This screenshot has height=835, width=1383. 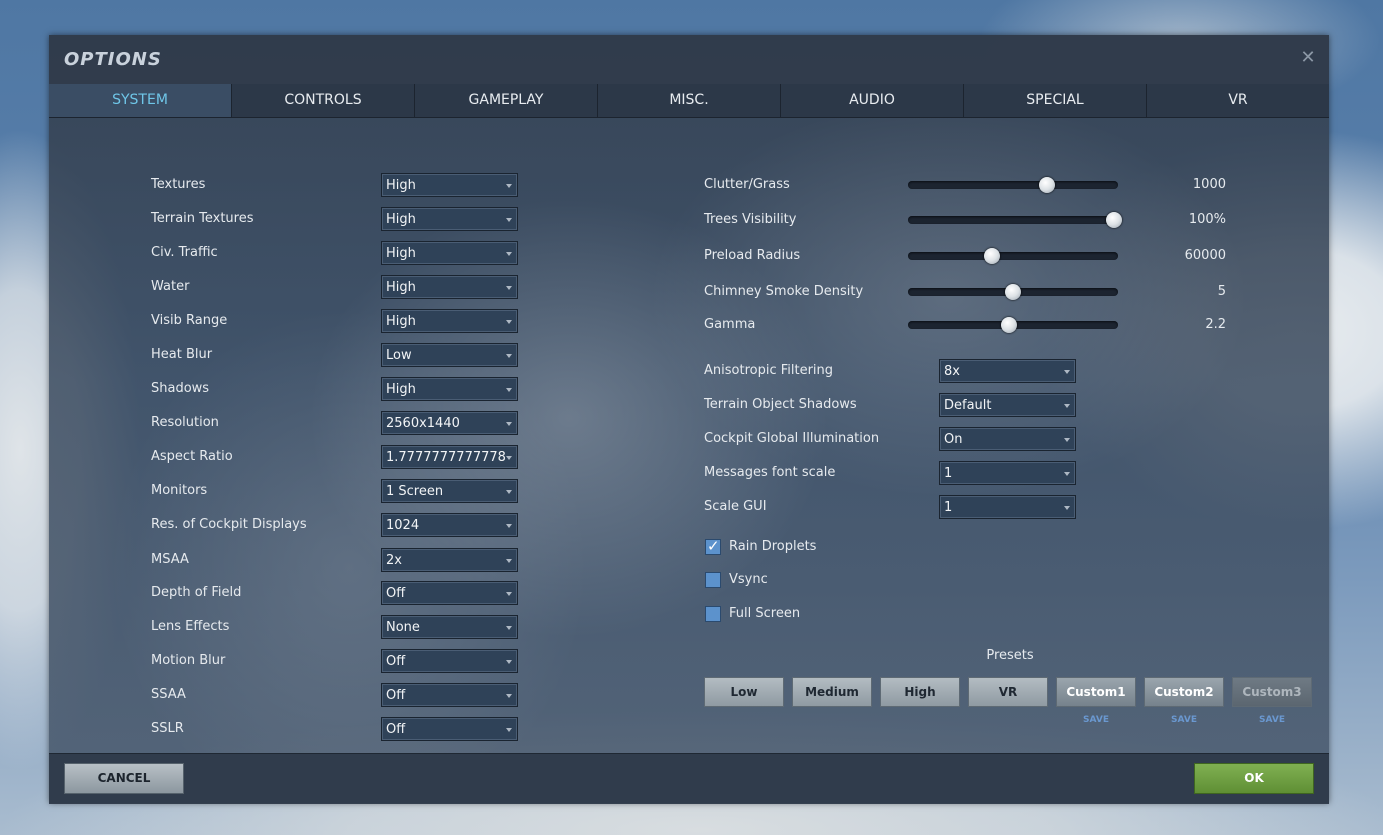 What do you see at coordinates (449, 287) in the screenshot?
I see `water-select: High` at bounding box center [449, 287].